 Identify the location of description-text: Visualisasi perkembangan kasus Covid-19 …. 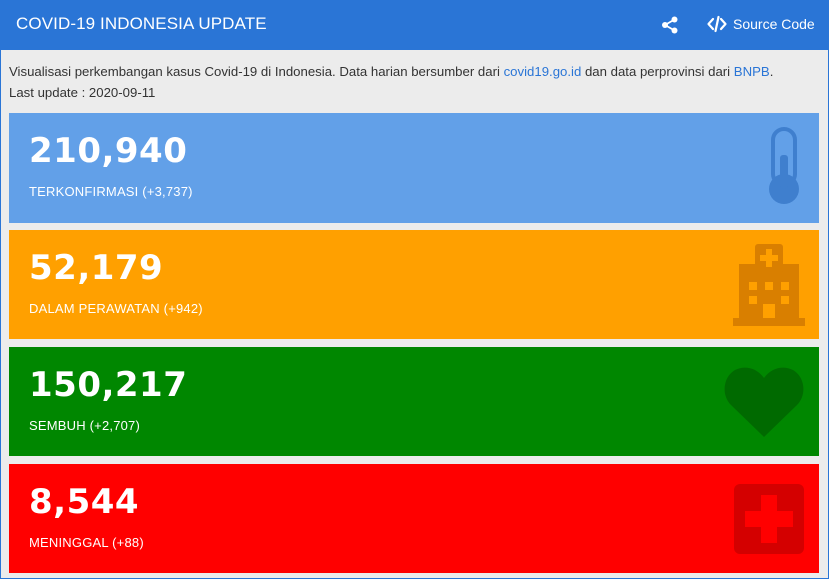
(256, 71).